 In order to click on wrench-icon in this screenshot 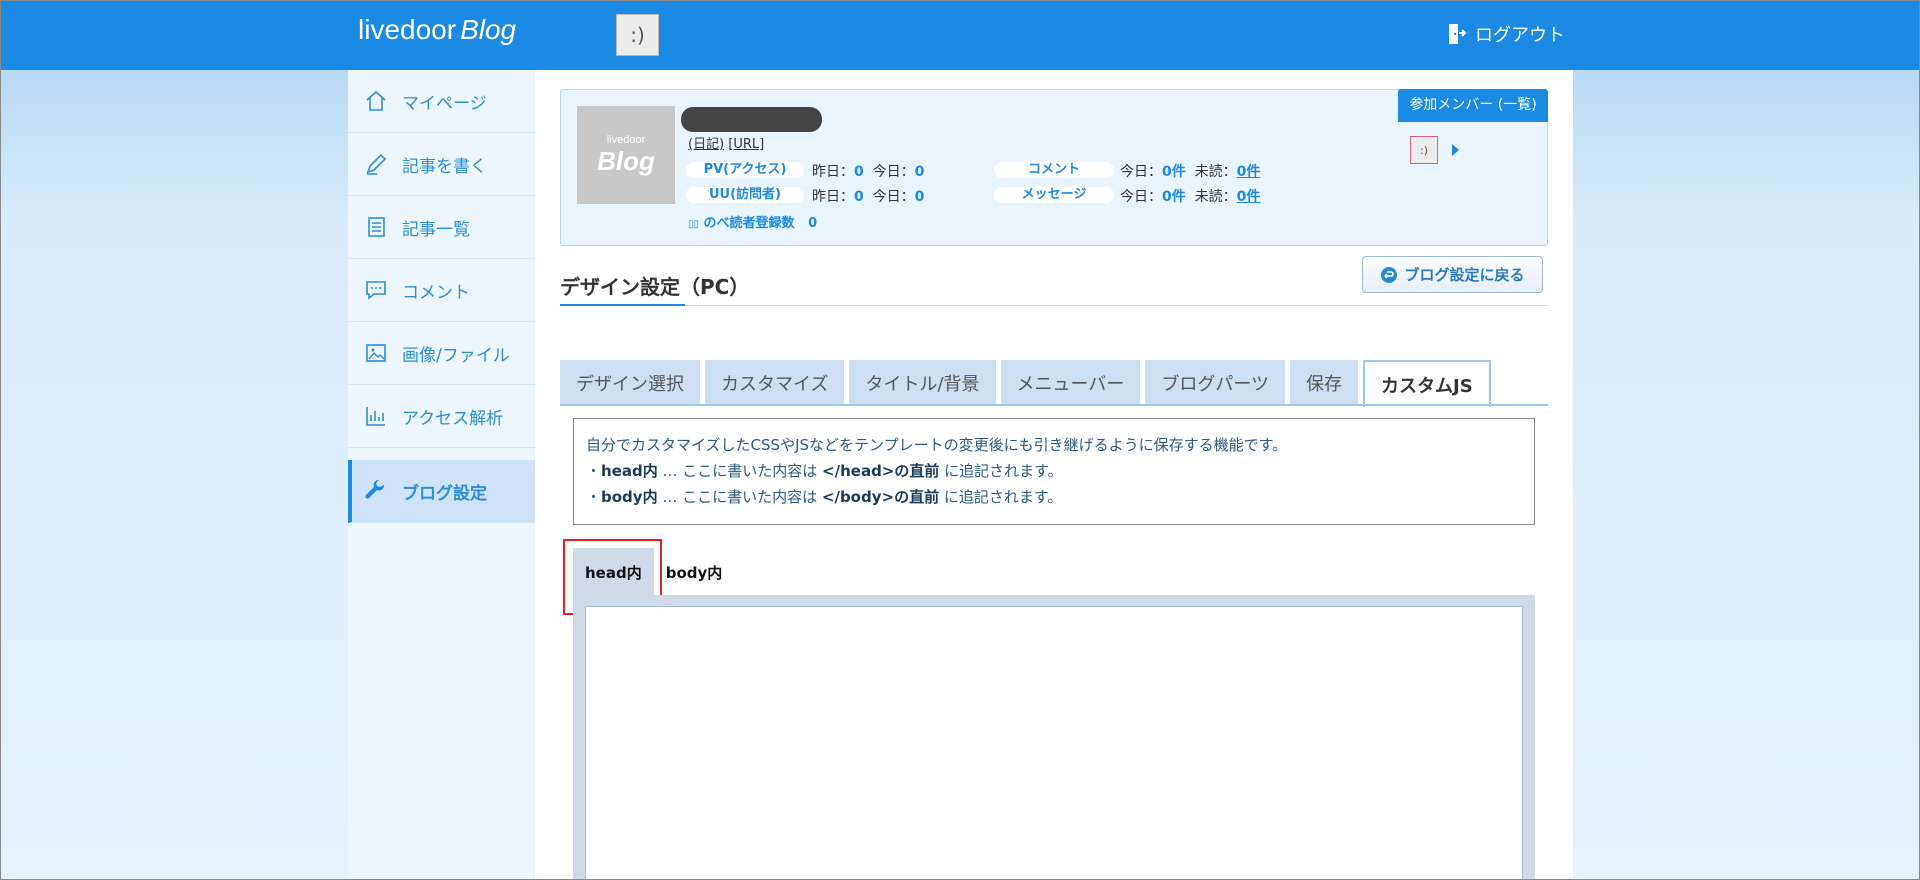, I will do `click(376, 491)`.